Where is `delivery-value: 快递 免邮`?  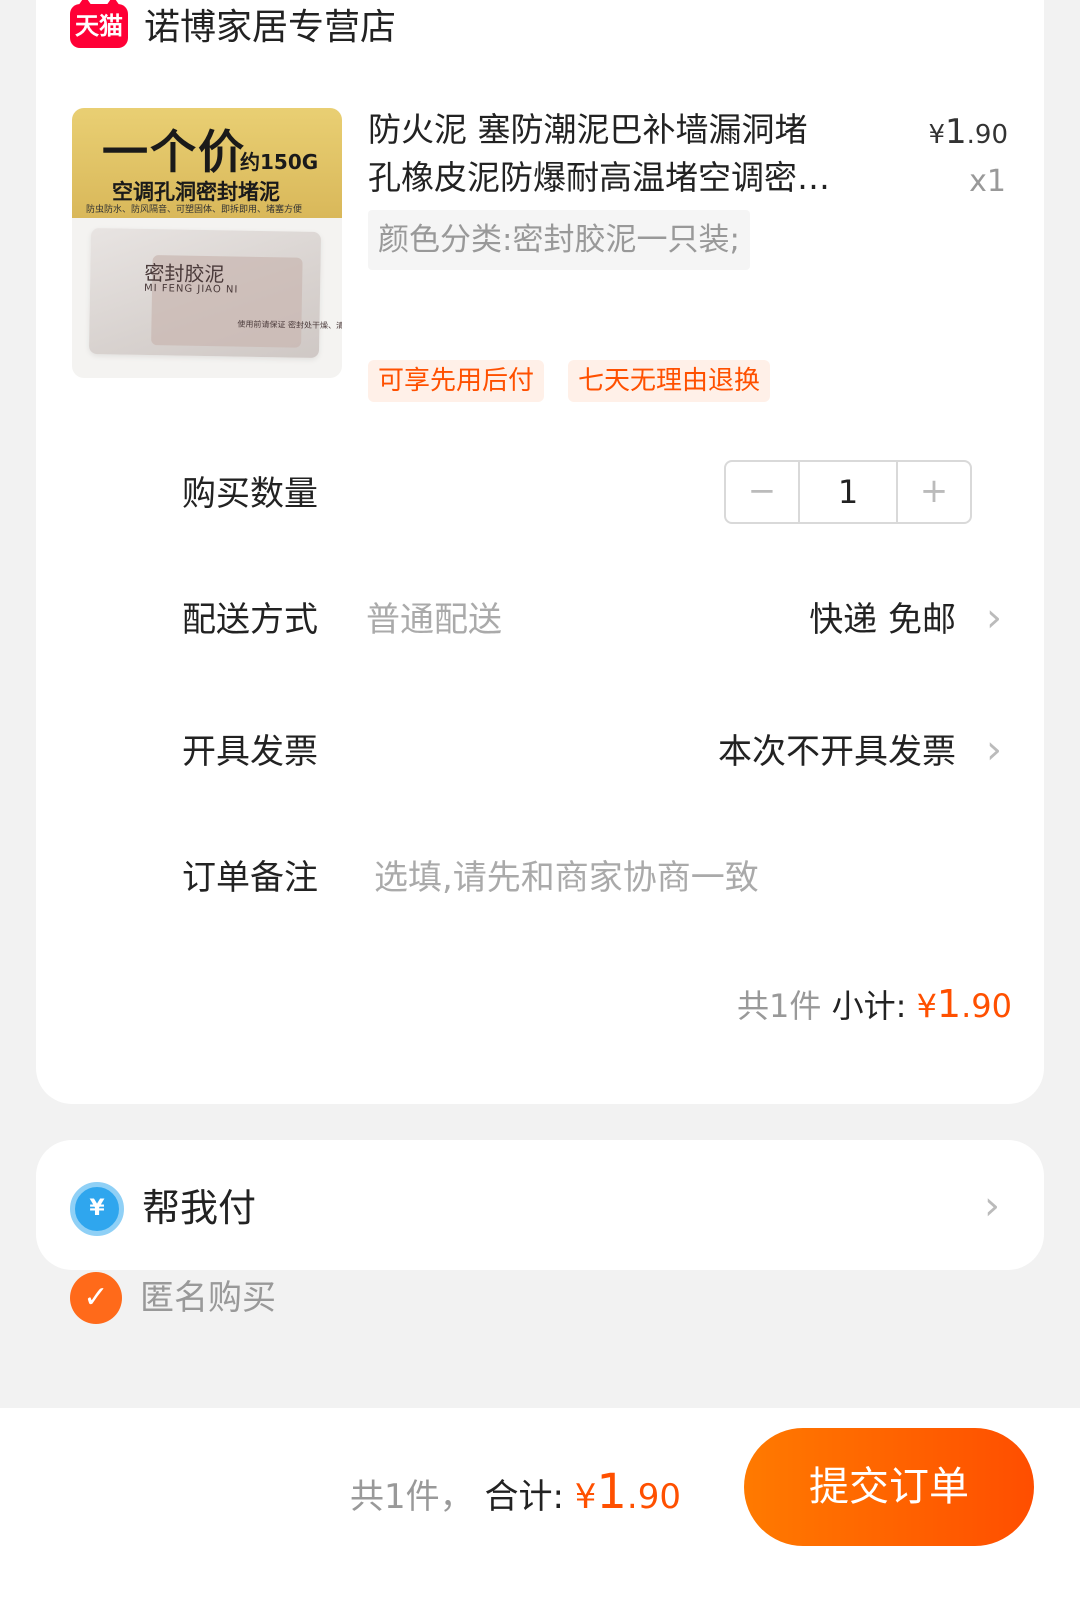 delivery-value: 快递 免邮 is located at coordinates (882, 620).